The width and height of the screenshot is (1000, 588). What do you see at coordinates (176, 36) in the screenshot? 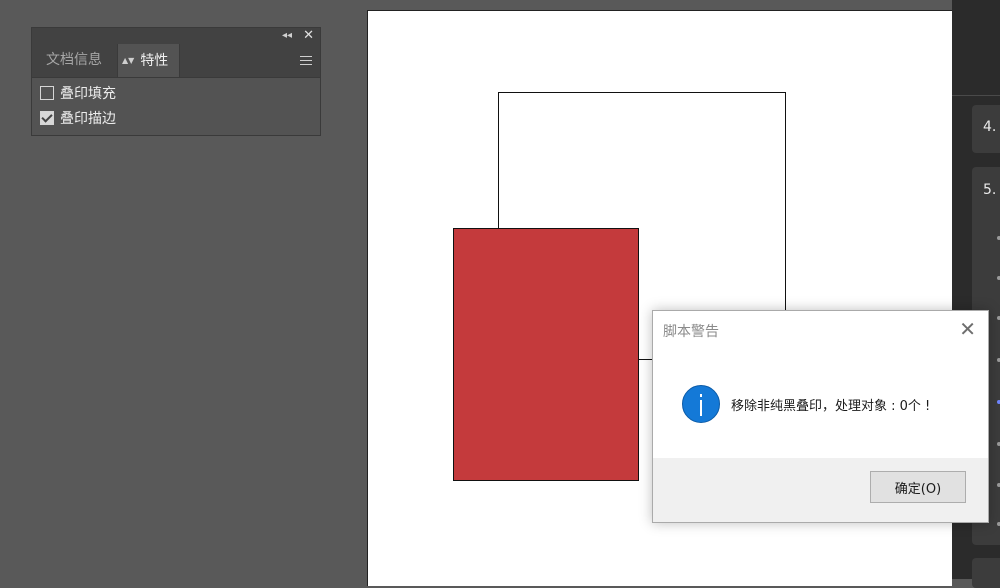
I see `panel-titlebar: ◂◂ ✕` at bounding box center [176, 36].